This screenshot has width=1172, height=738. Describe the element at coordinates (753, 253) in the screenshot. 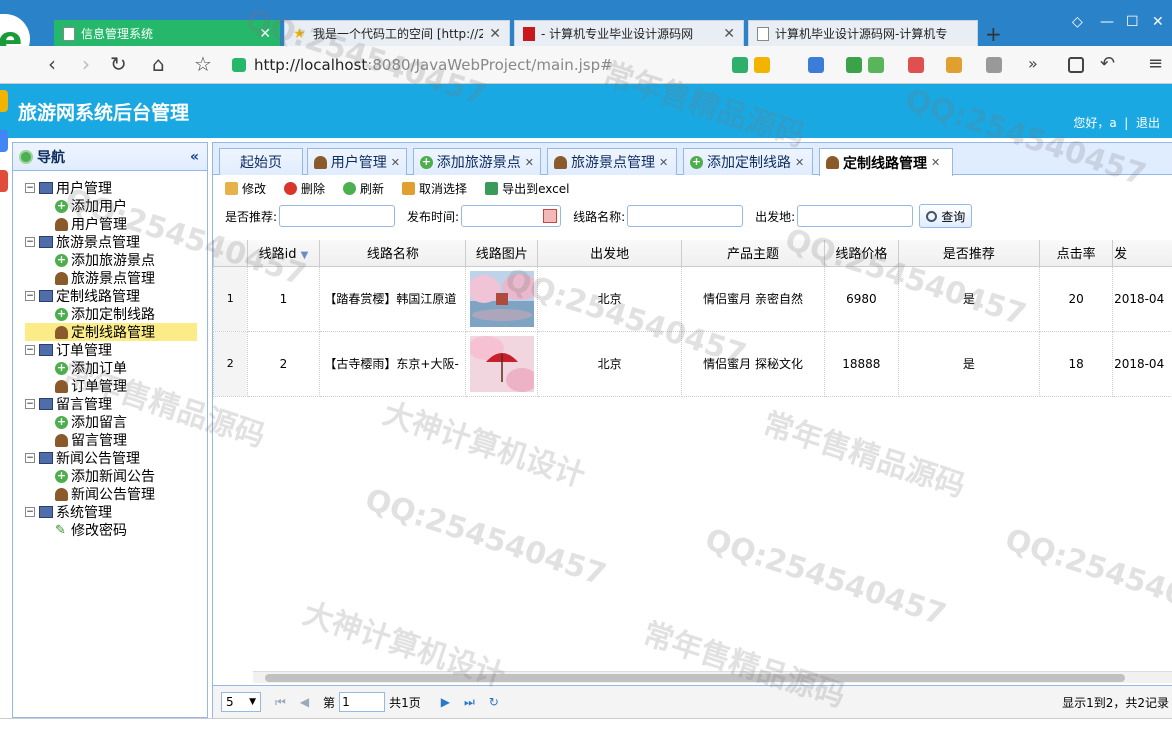

I see `column-header-theme: 产品主题` at that location.